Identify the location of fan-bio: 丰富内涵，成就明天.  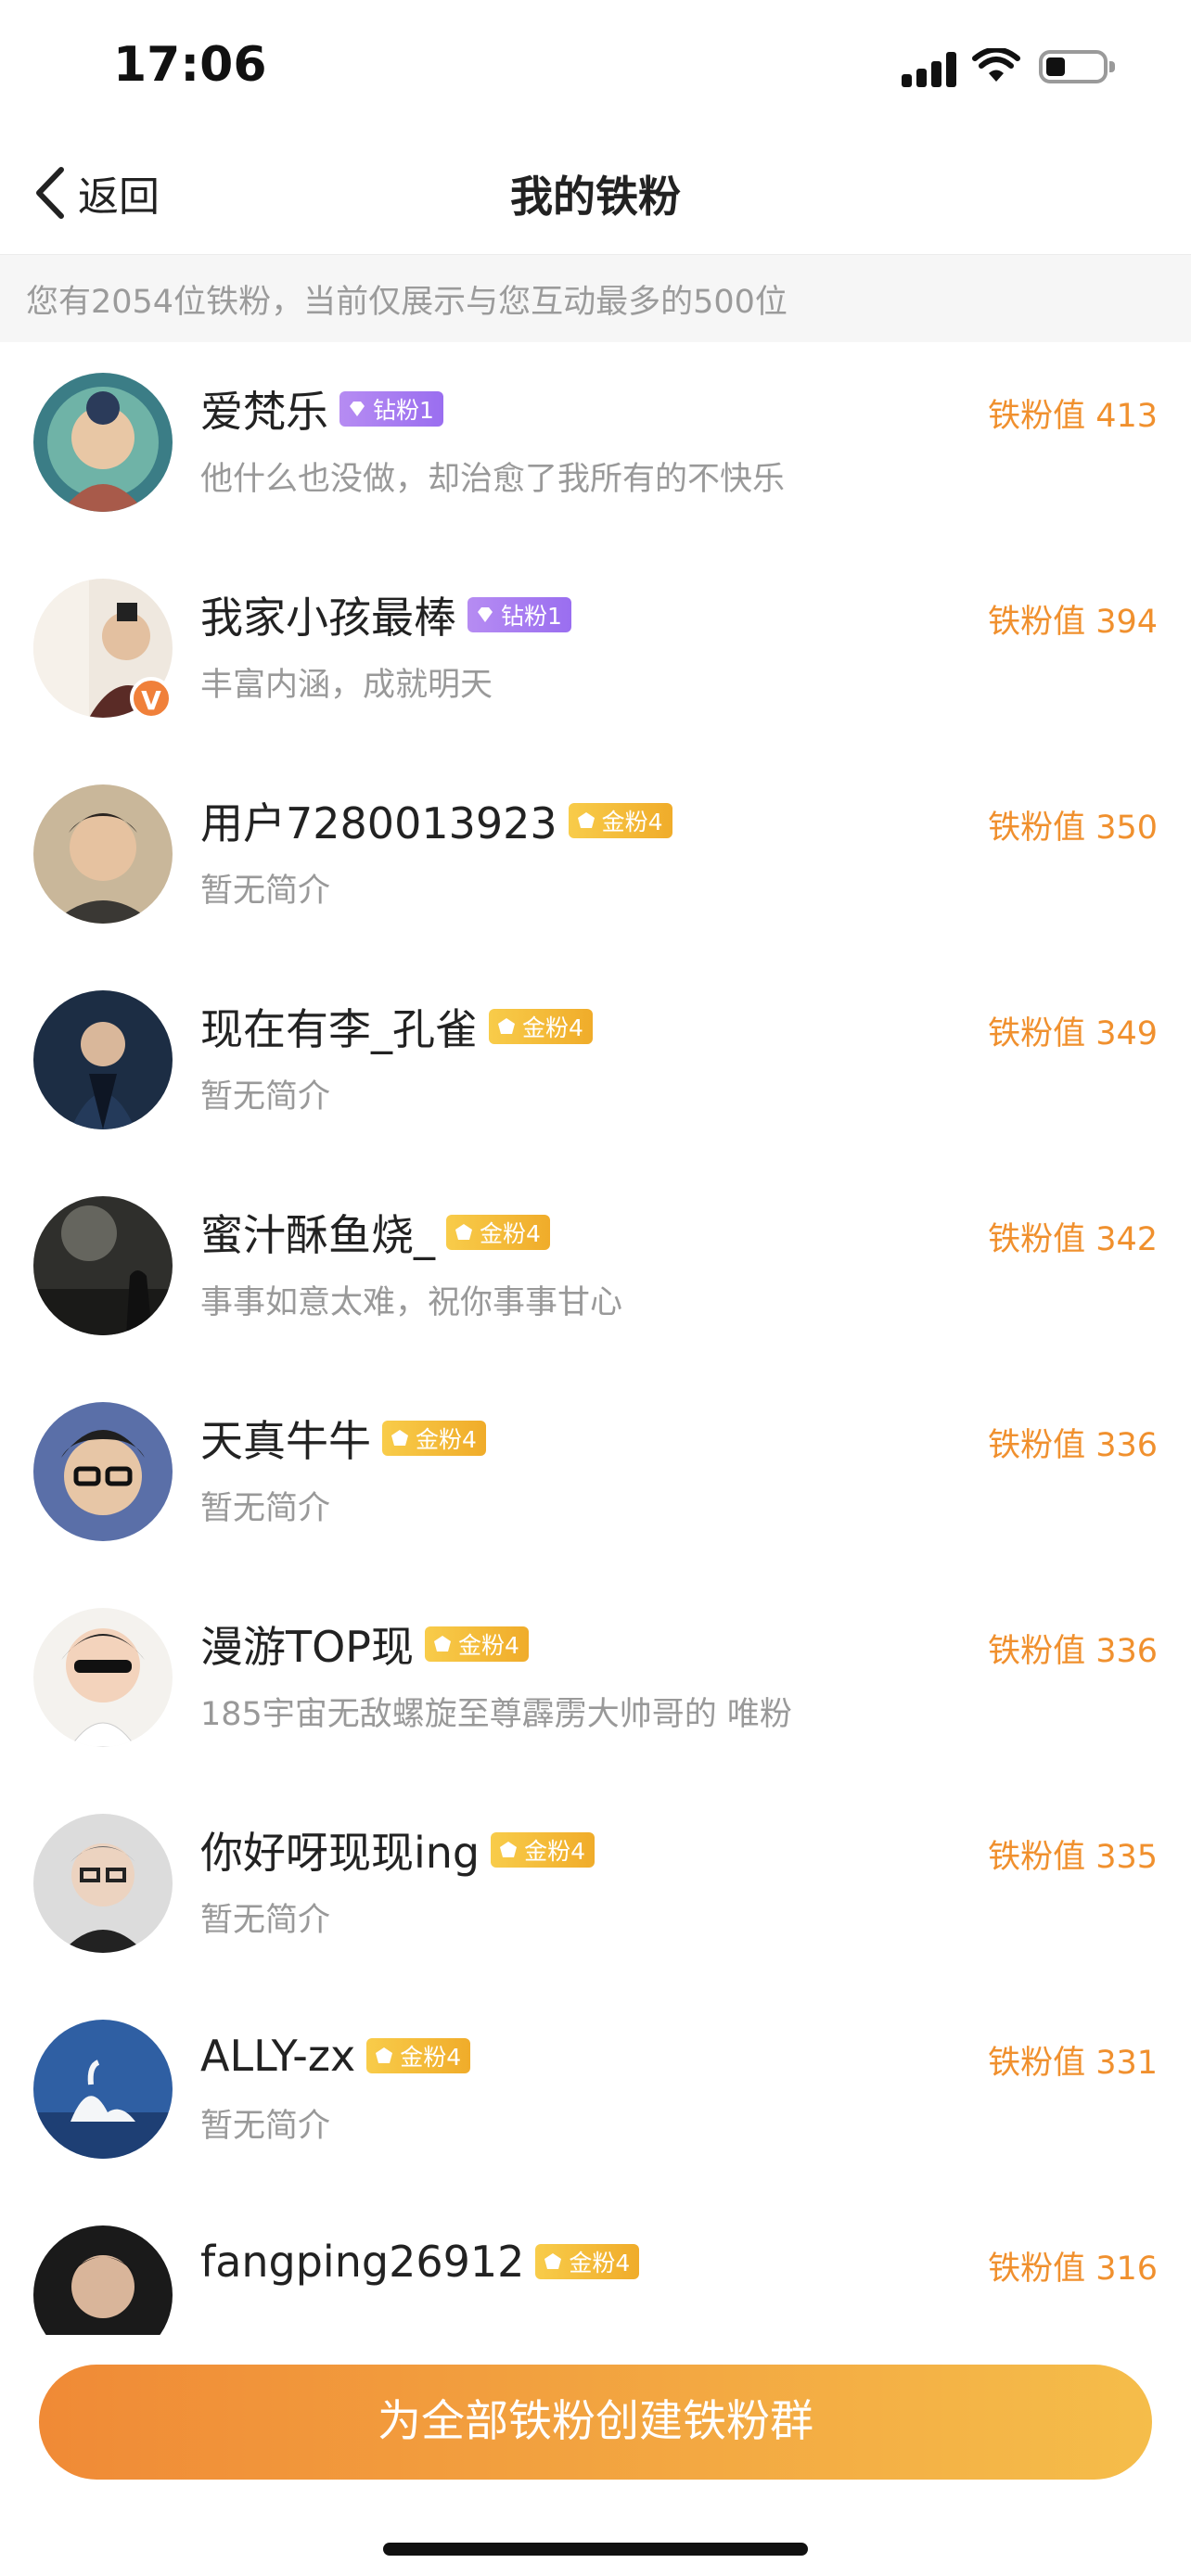
(347, 685).